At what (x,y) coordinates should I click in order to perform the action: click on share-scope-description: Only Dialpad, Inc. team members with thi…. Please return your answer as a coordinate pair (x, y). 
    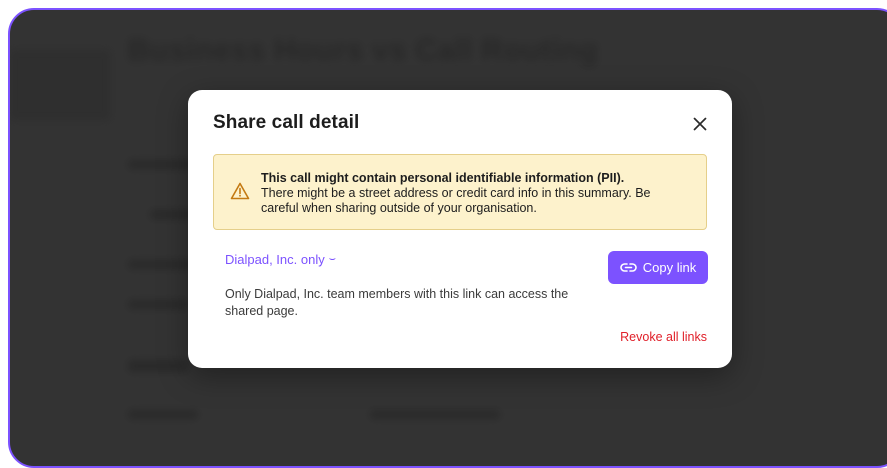
    Looking at the image, I should click on (397, 302).